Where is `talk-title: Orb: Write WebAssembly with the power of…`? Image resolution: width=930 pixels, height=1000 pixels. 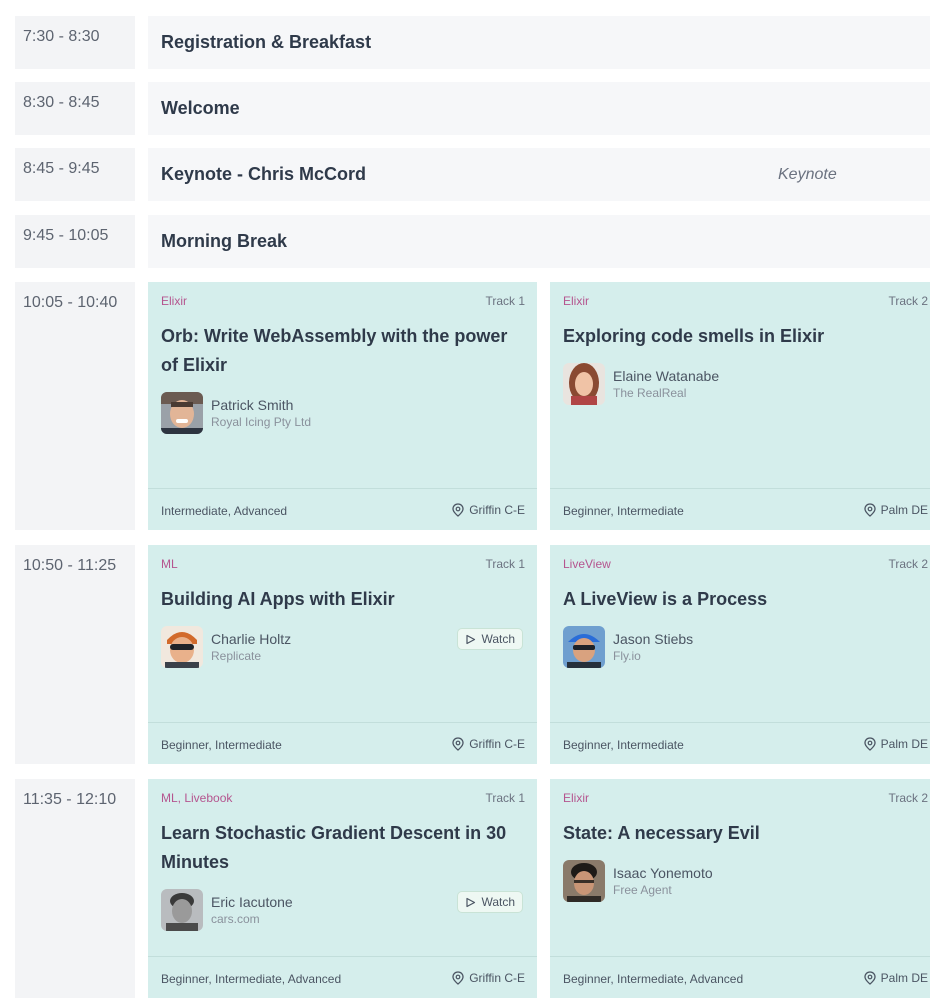
talk-title: Orb: Write WebAssembly with the power of… is located at coordinates (341, 351).